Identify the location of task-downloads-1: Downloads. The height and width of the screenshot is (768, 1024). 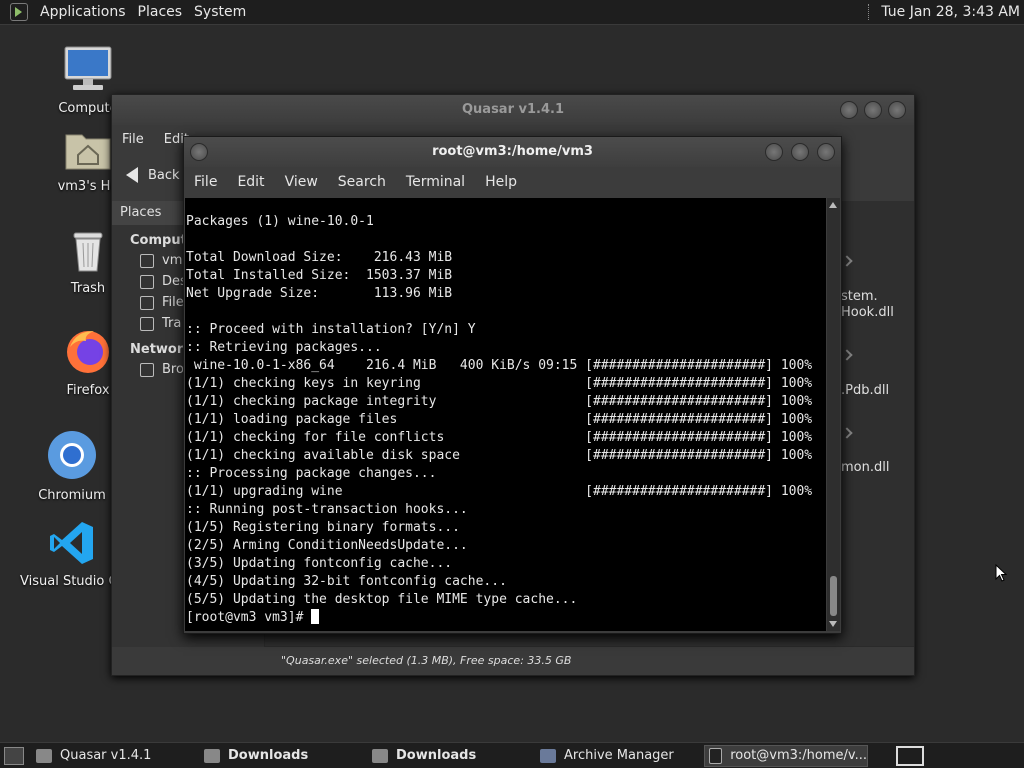
(282, 756).